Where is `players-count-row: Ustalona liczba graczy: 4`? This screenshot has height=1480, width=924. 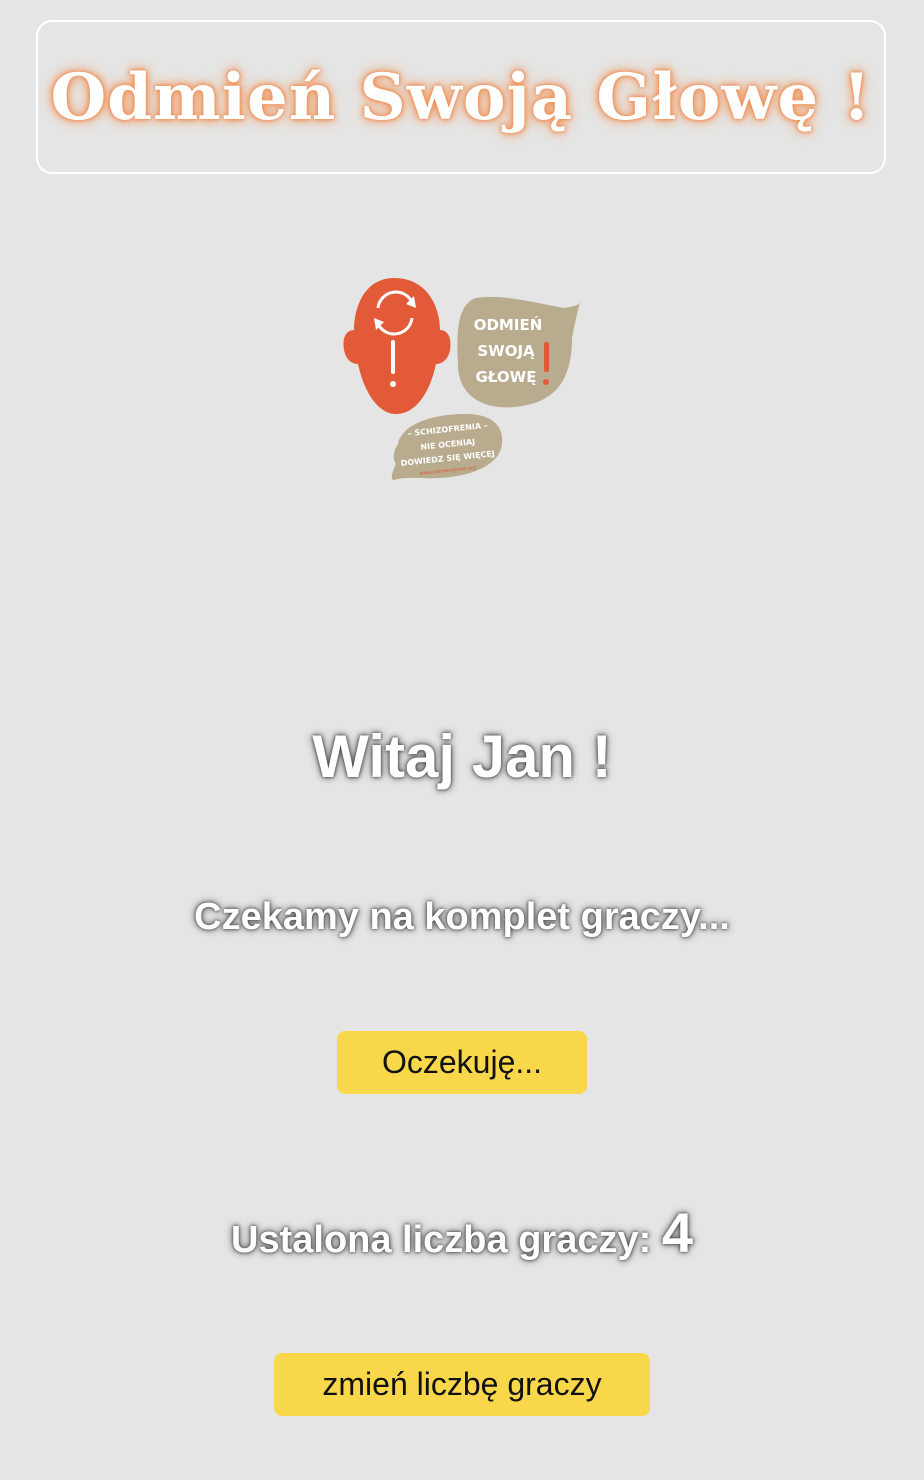
players-count-row: Ustalona liczba graczy: 4 is located at coordinates (462, 1232).